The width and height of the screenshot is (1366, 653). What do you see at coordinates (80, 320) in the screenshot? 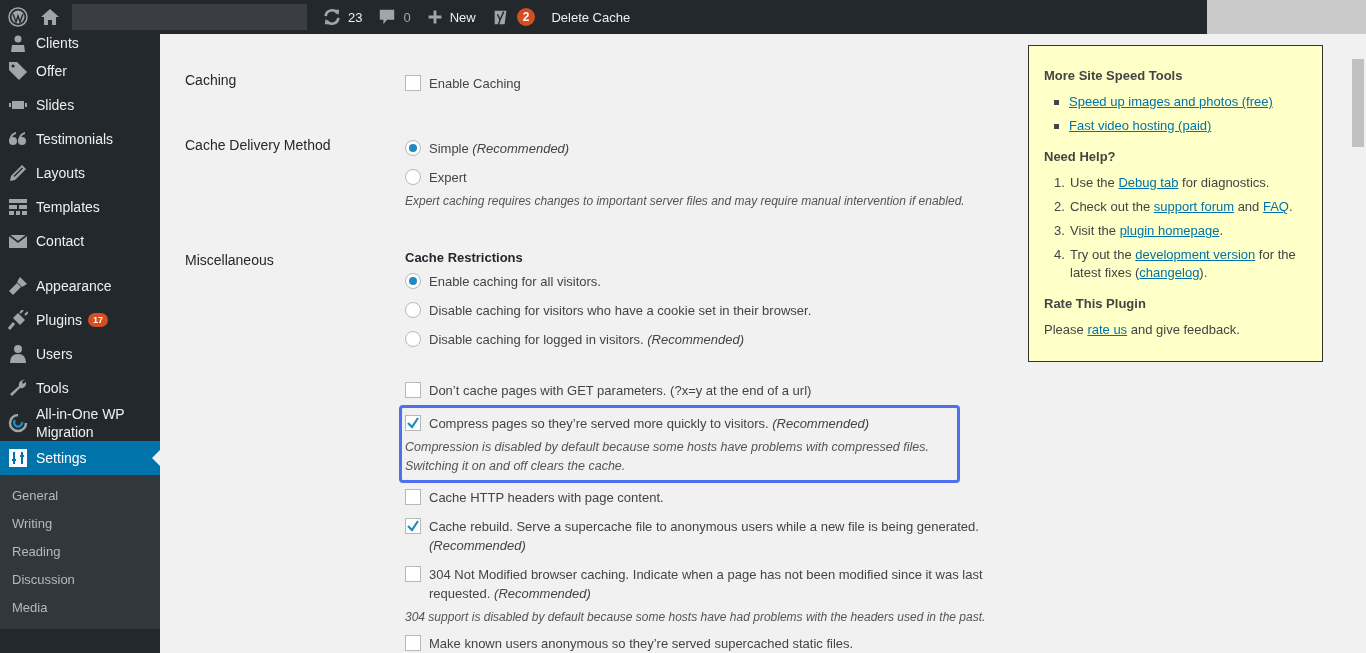
I see `menu-item: Plugins 17` at bounding box center [80, 320].